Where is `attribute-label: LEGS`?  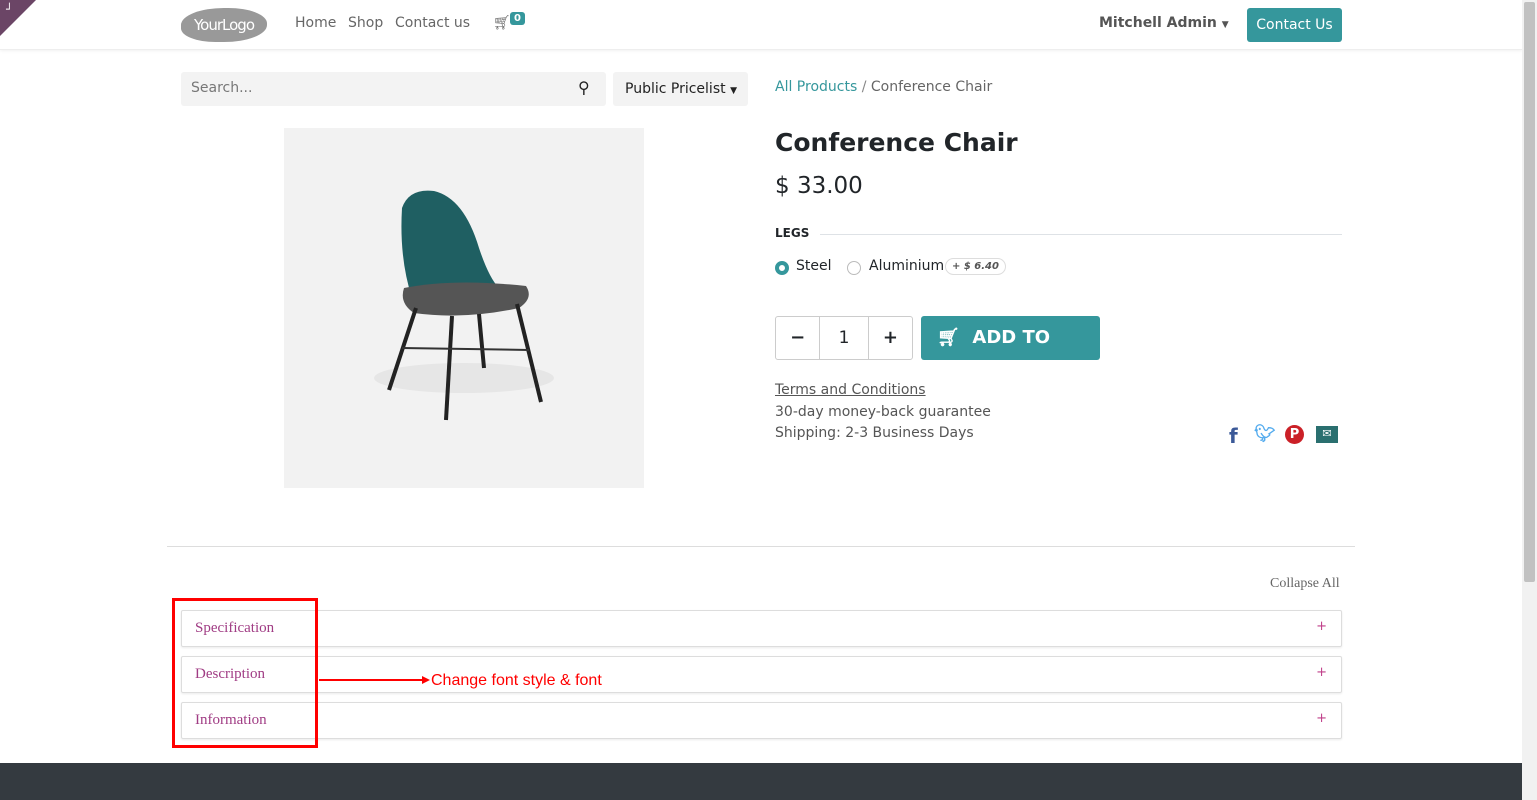 attribute-label: LEGS is located at coordinates (792, 233).